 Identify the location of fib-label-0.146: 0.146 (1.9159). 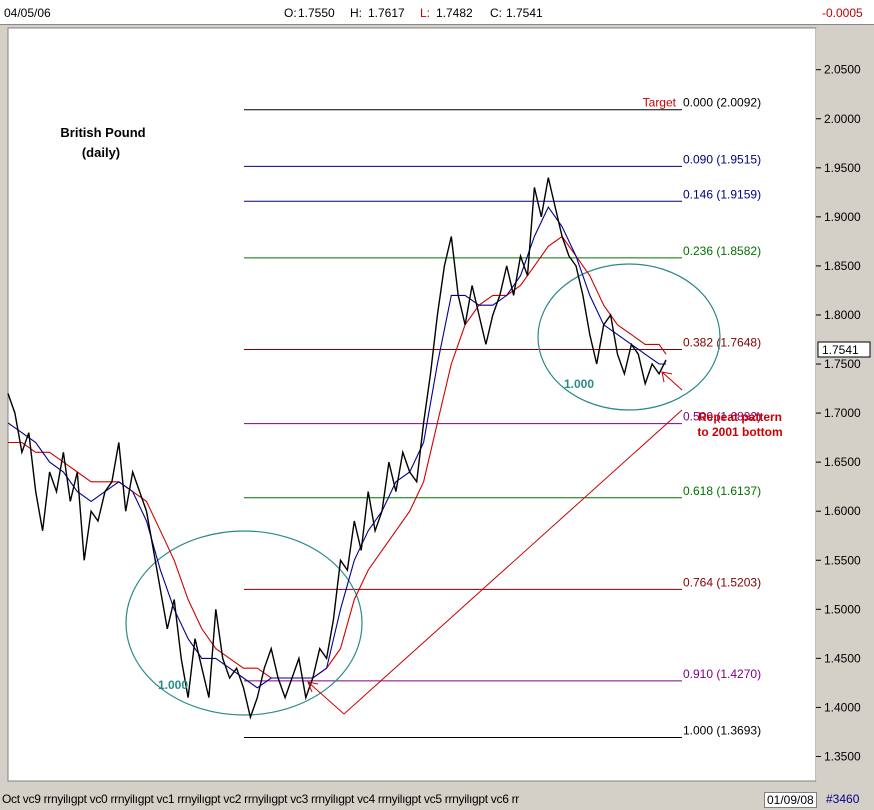
(722, 194).